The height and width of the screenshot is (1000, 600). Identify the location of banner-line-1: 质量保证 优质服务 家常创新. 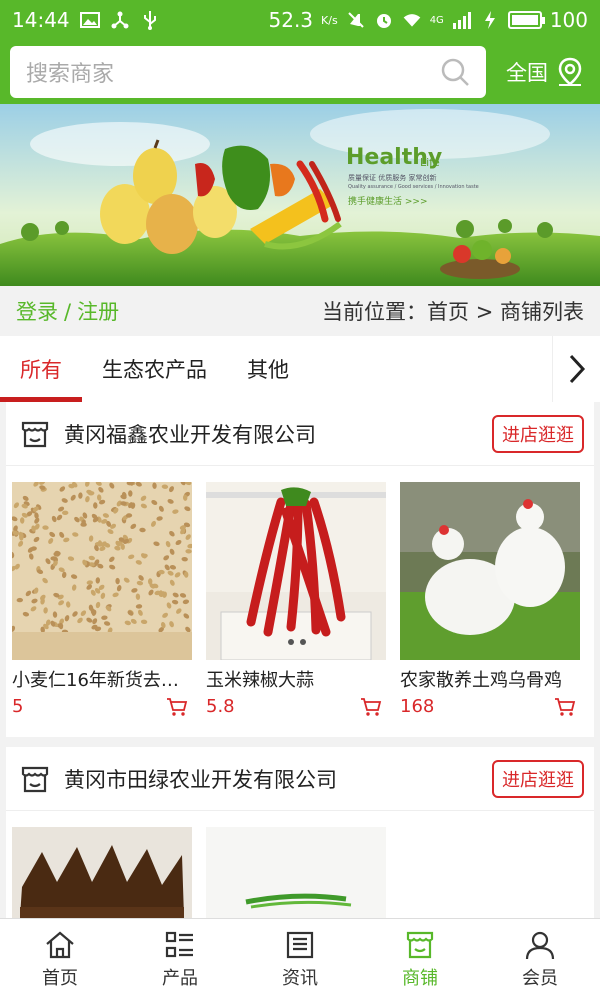
(392, 177).